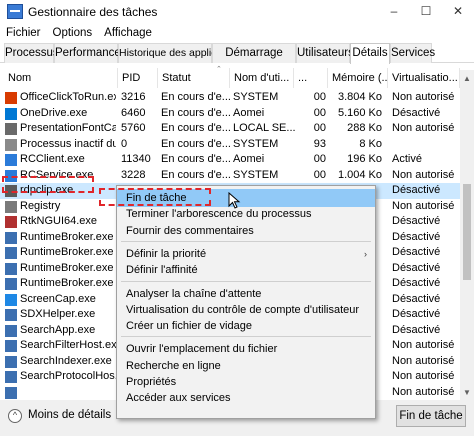  What do you see at coordinates (254, 53) in the screenshot?
I see `tab-demarrage: Démarrage` at bounding box center [254, 53].